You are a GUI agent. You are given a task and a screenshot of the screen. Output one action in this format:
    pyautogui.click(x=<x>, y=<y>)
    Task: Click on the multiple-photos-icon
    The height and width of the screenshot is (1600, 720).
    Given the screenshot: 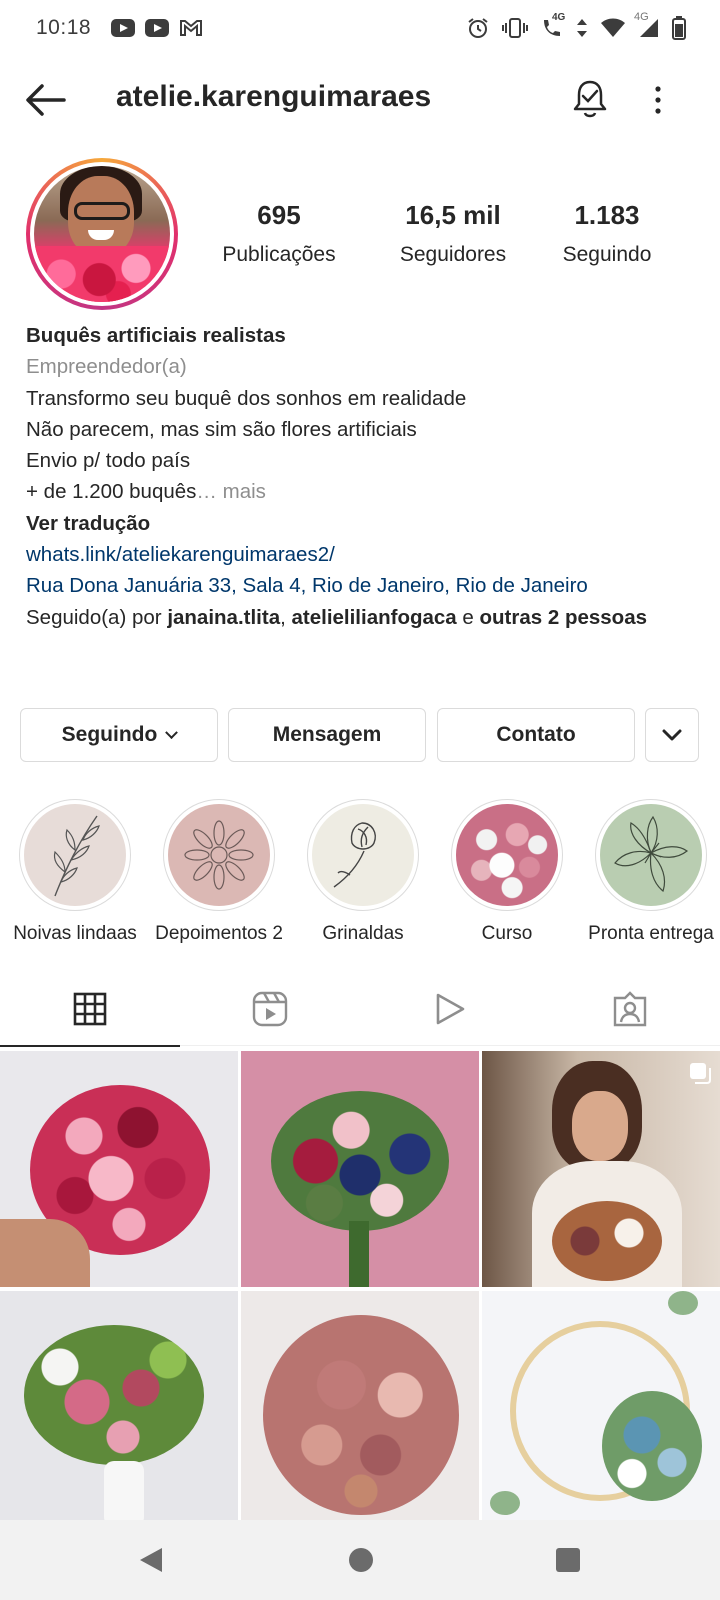 What is the action you would take?
    pyautogui.click(x=700, y=1073)
    